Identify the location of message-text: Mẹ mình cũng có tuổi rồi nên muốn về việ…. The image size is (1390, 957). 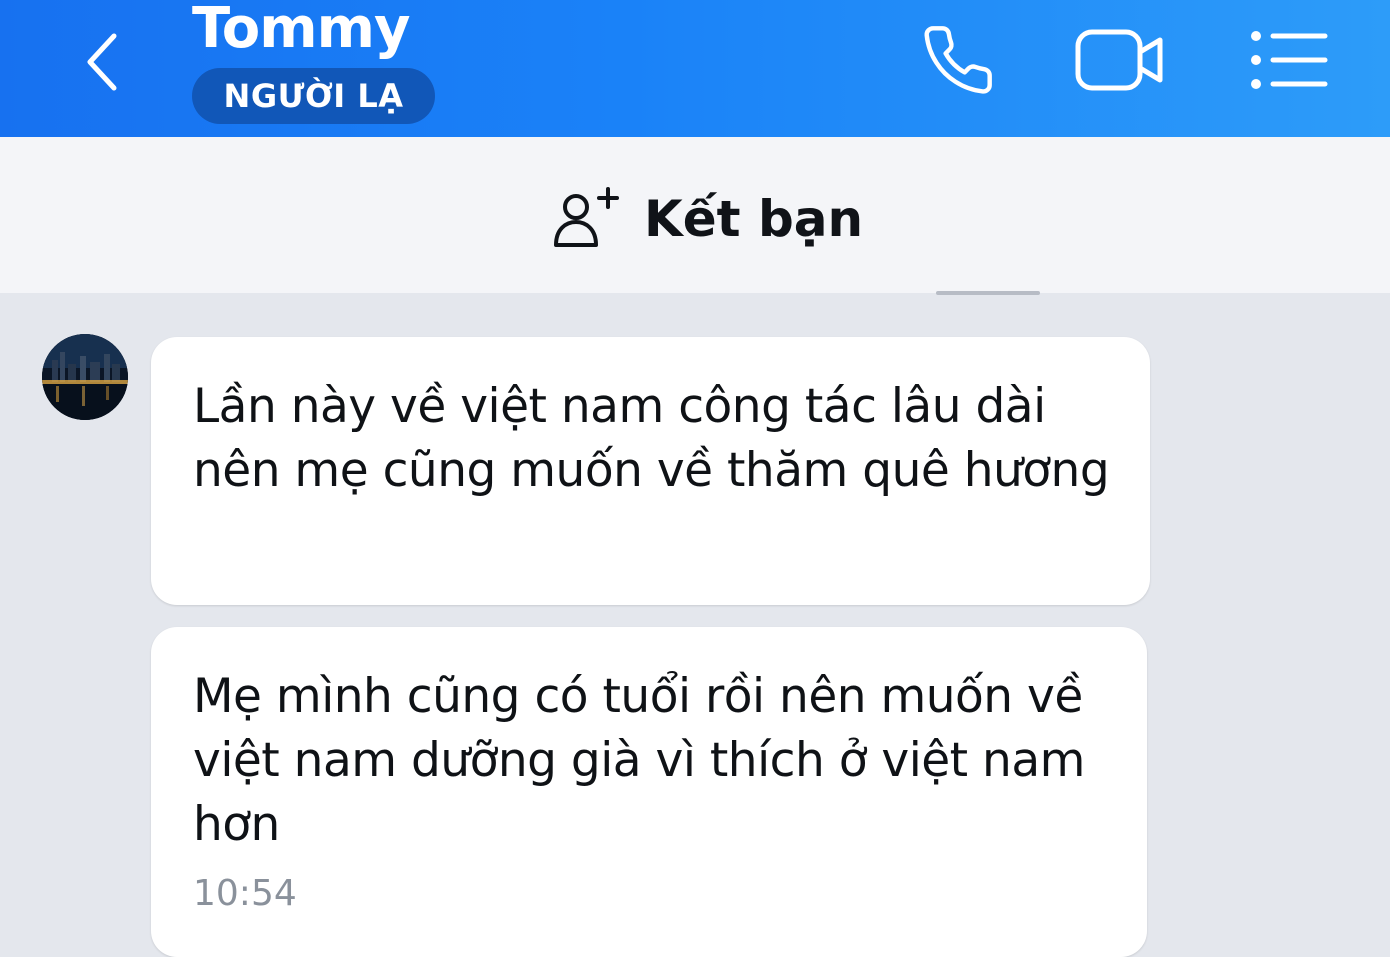
(639, 760).